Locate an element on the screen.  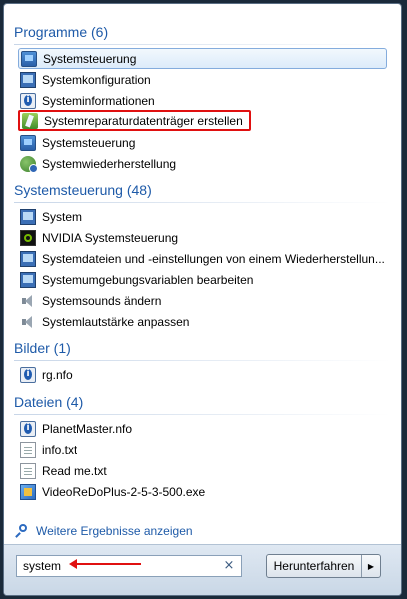
search-input is located at coordinates (115, 566).